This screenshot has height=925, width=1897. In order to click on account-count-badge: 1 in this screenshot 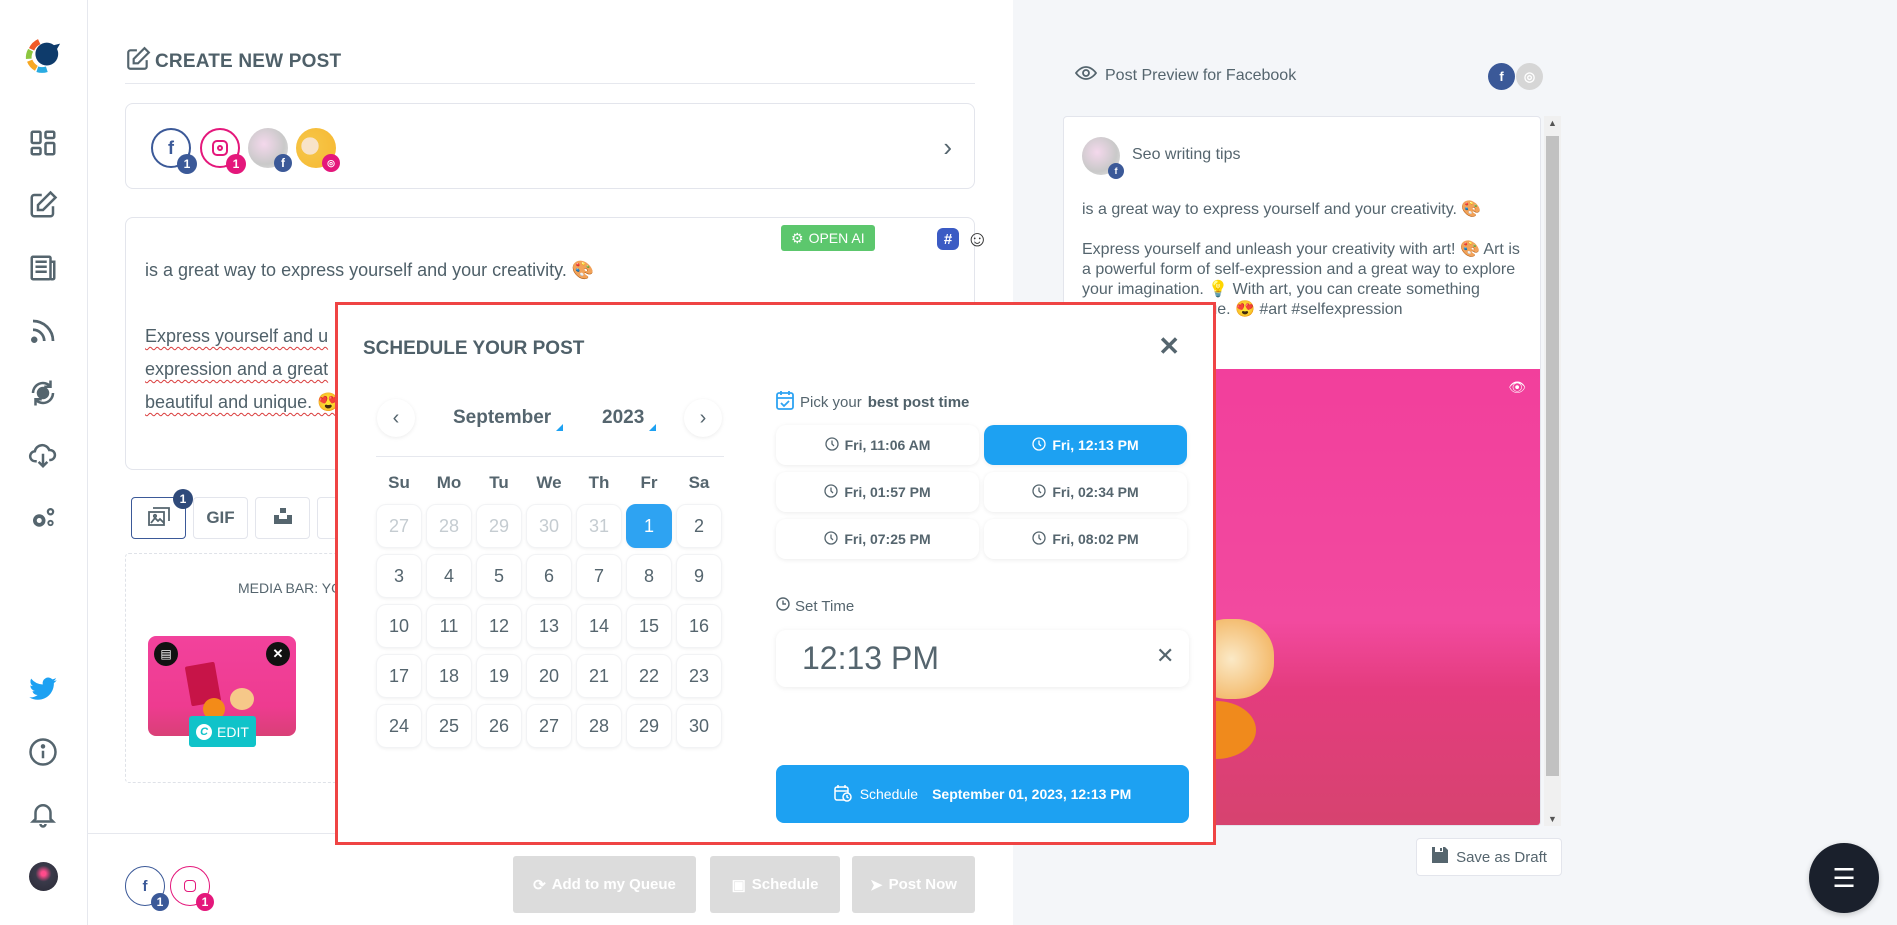, I will do `click(160, 902)`.